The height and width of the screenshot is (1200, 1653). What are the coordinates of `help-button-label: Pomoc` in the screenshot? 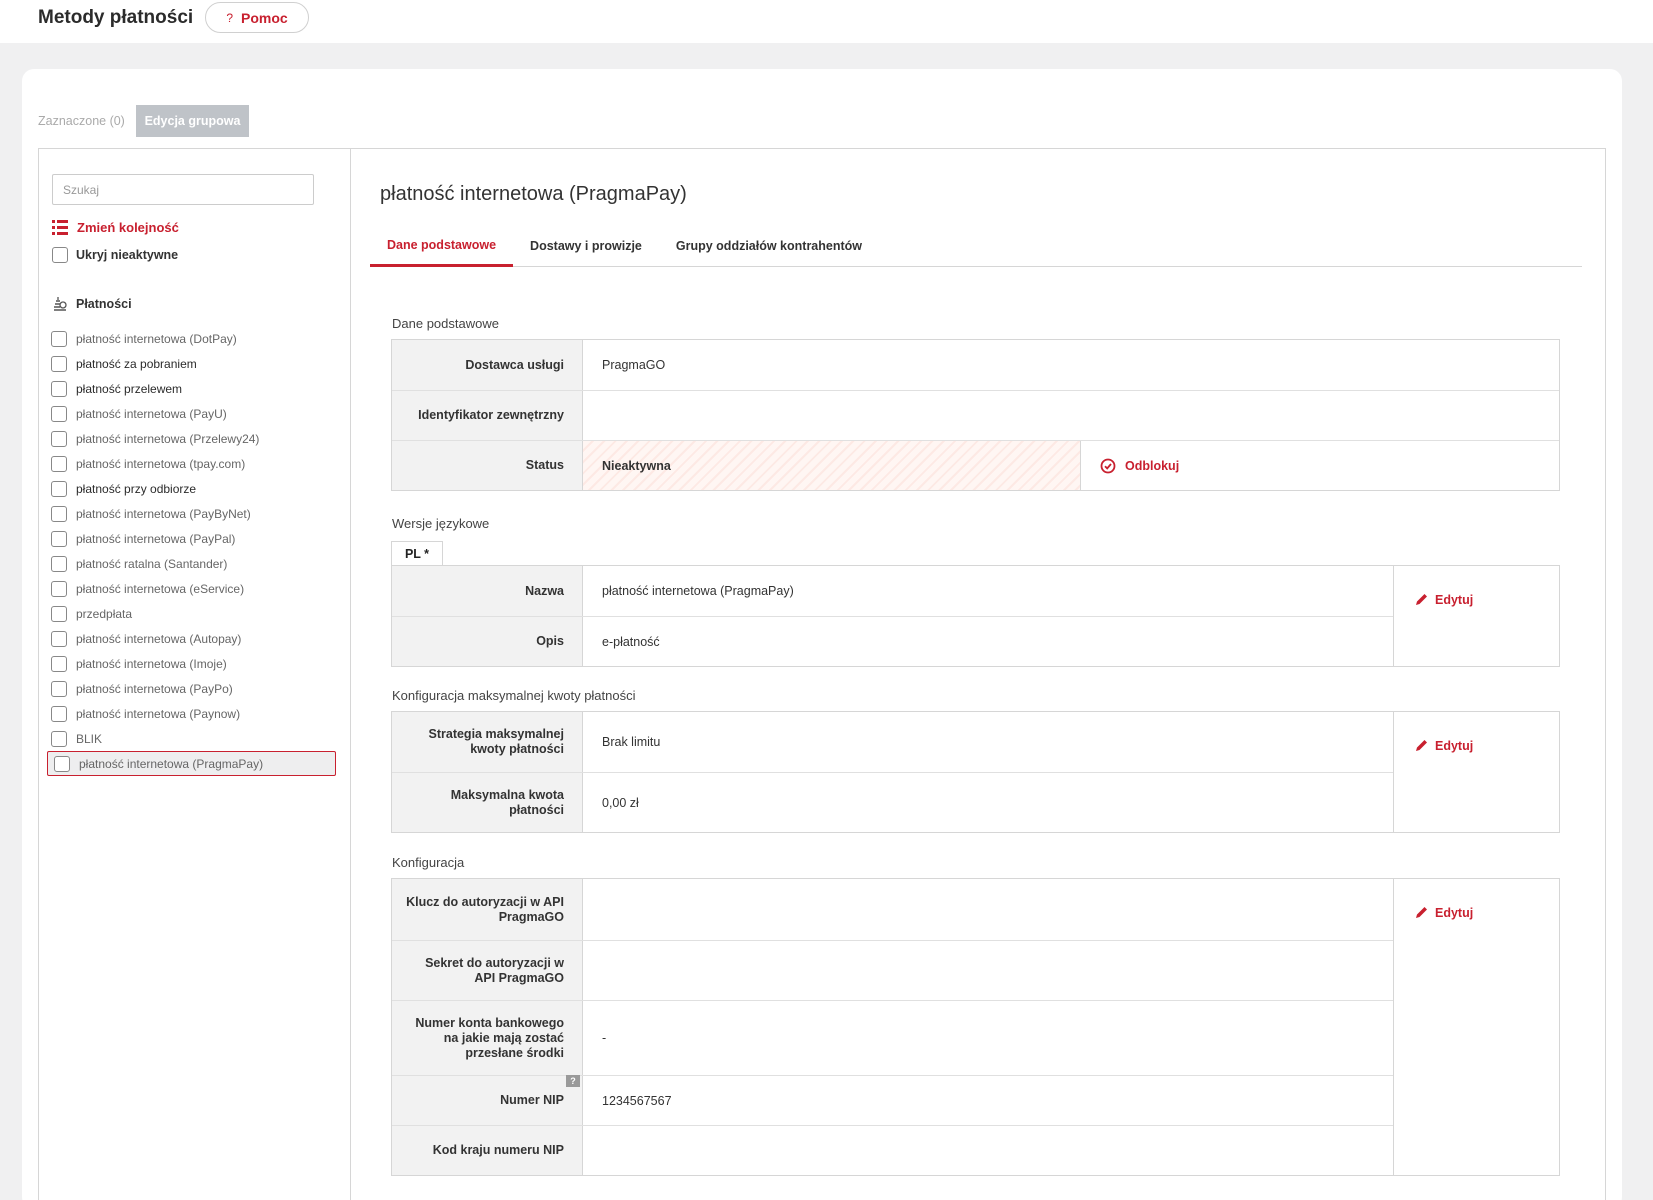 It's located at (264, 17).